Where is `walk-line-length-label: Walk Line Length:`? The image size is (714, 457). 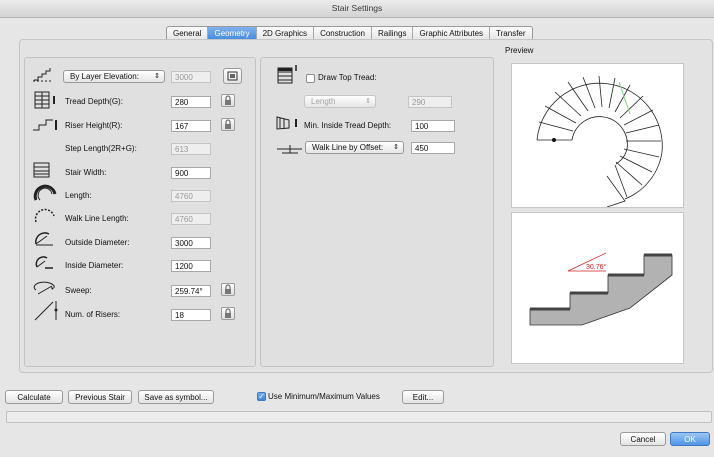 walk-line-length-label: Walk Line Length: is located at coordinates (97, 218).